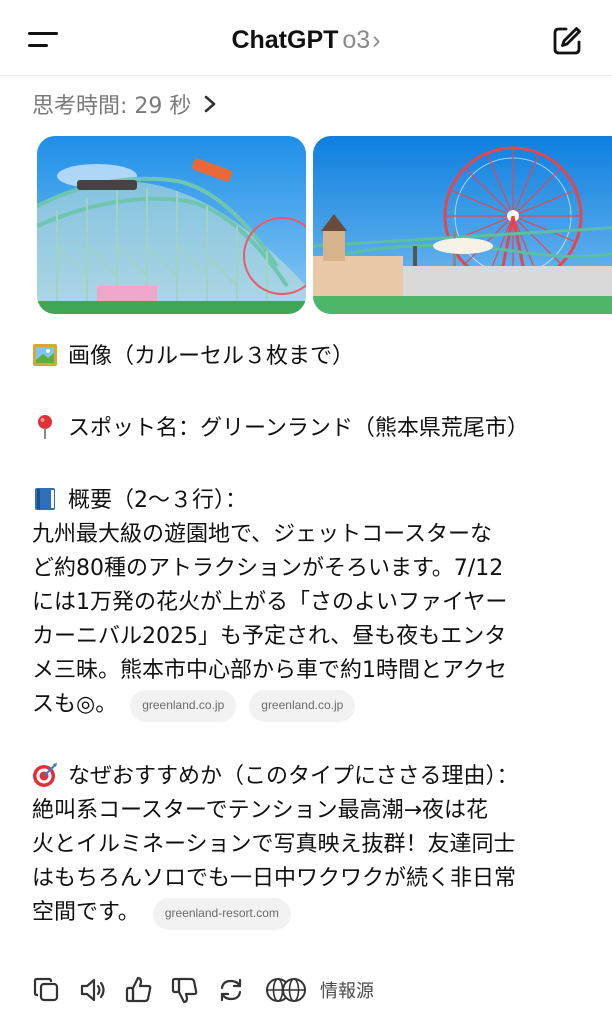 The image size is (612, 1024). I want to click on why-line: はもちろんソロでも一日中ワクワクが続く非日常, so click(274, 878).